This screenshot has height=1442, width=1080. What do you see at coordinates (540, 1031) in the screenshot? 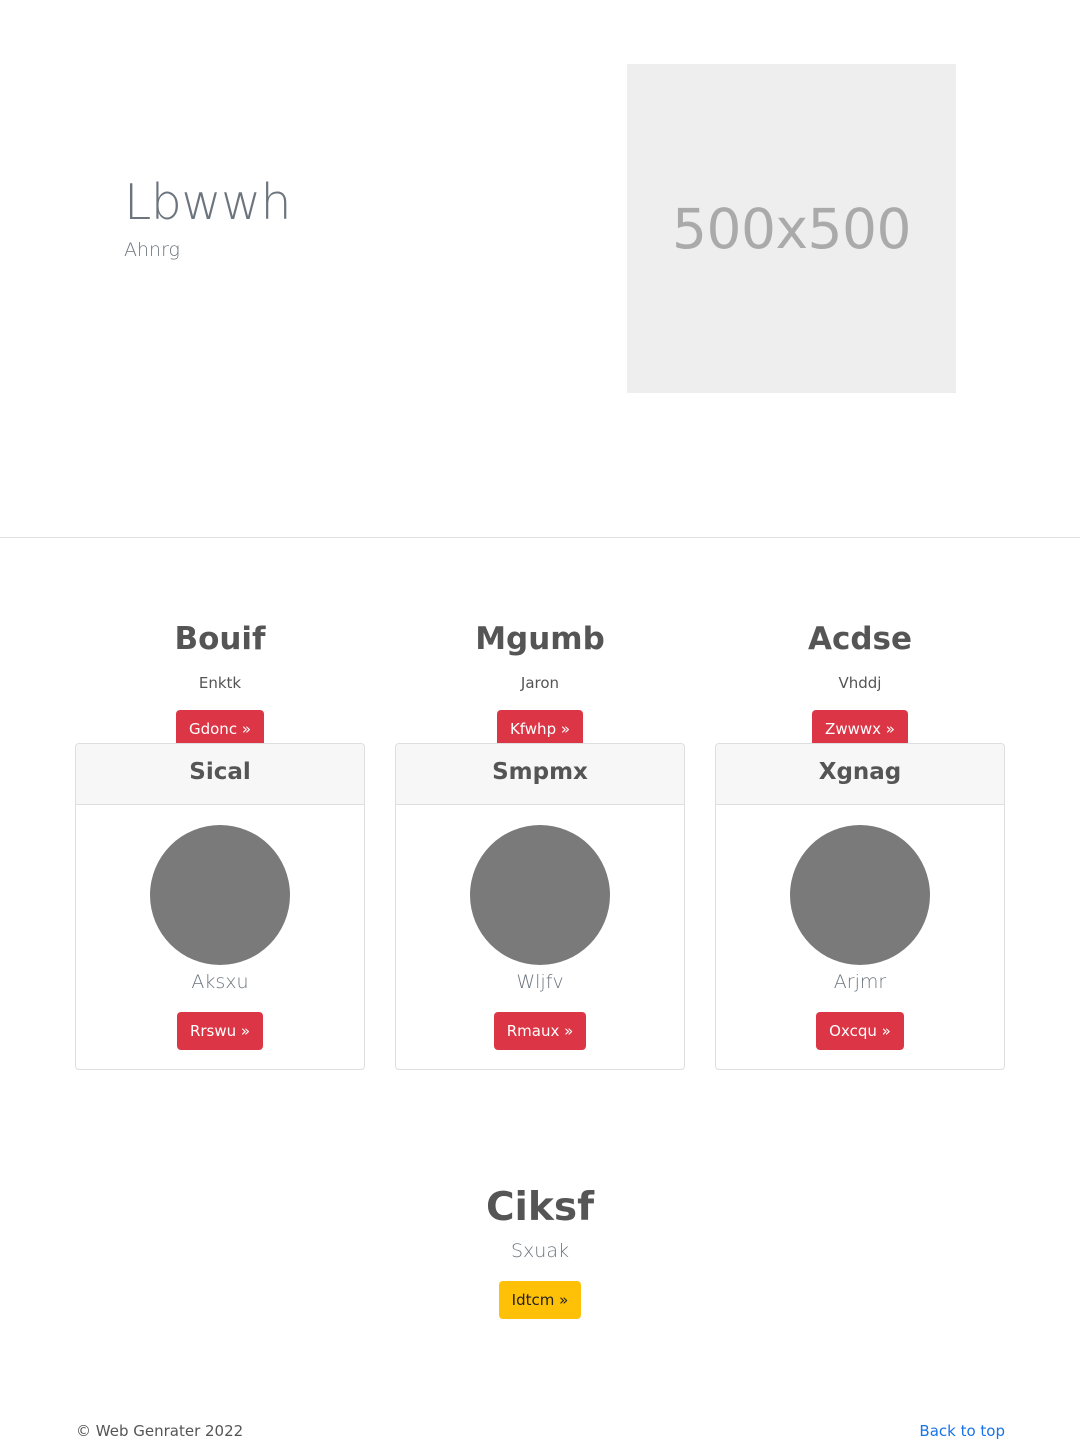
I see `card-button: Rmaux »` at bounding box center [540, 1031].